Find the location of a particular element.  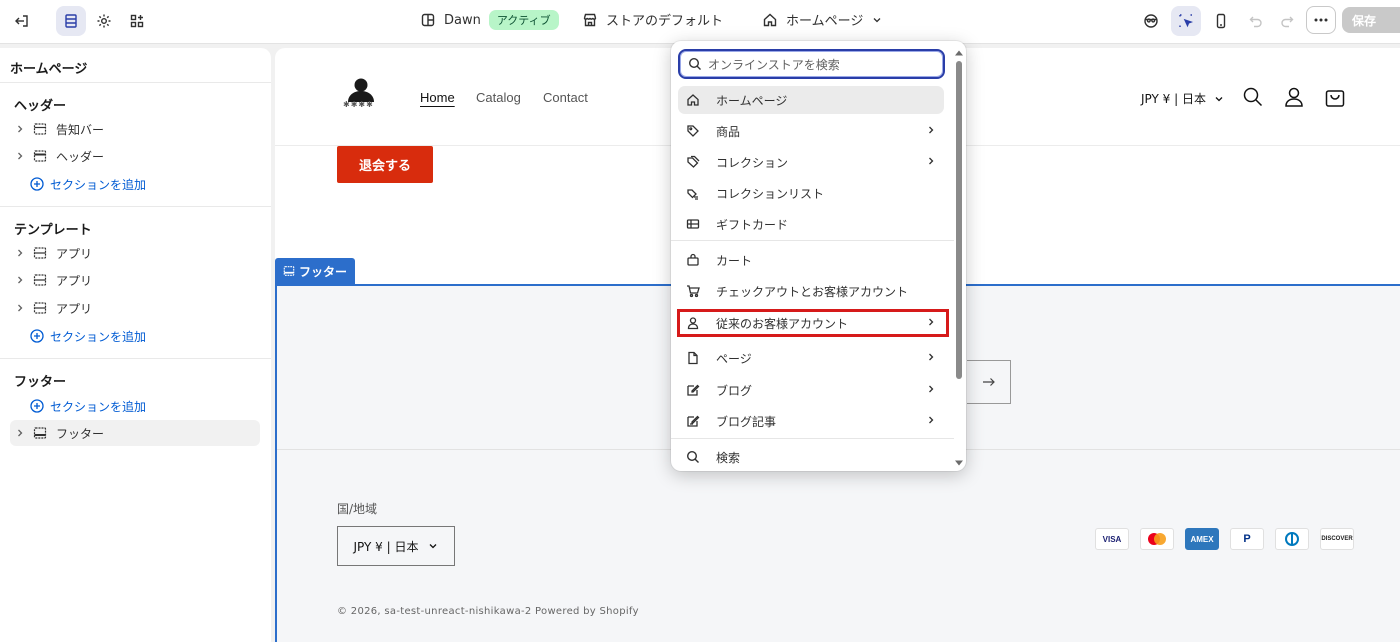

currency-selector: JPY ¥ | 日本 is located at coordinates (1182, 98).